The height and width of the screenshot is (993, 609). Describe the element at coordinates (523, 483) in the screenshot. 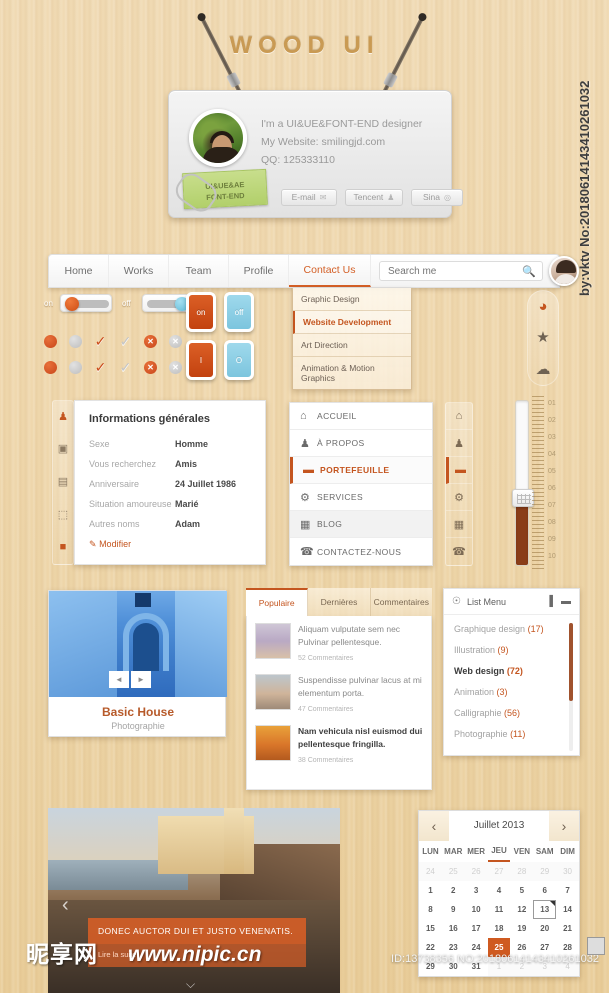

I see `vertical-slider` at that location.